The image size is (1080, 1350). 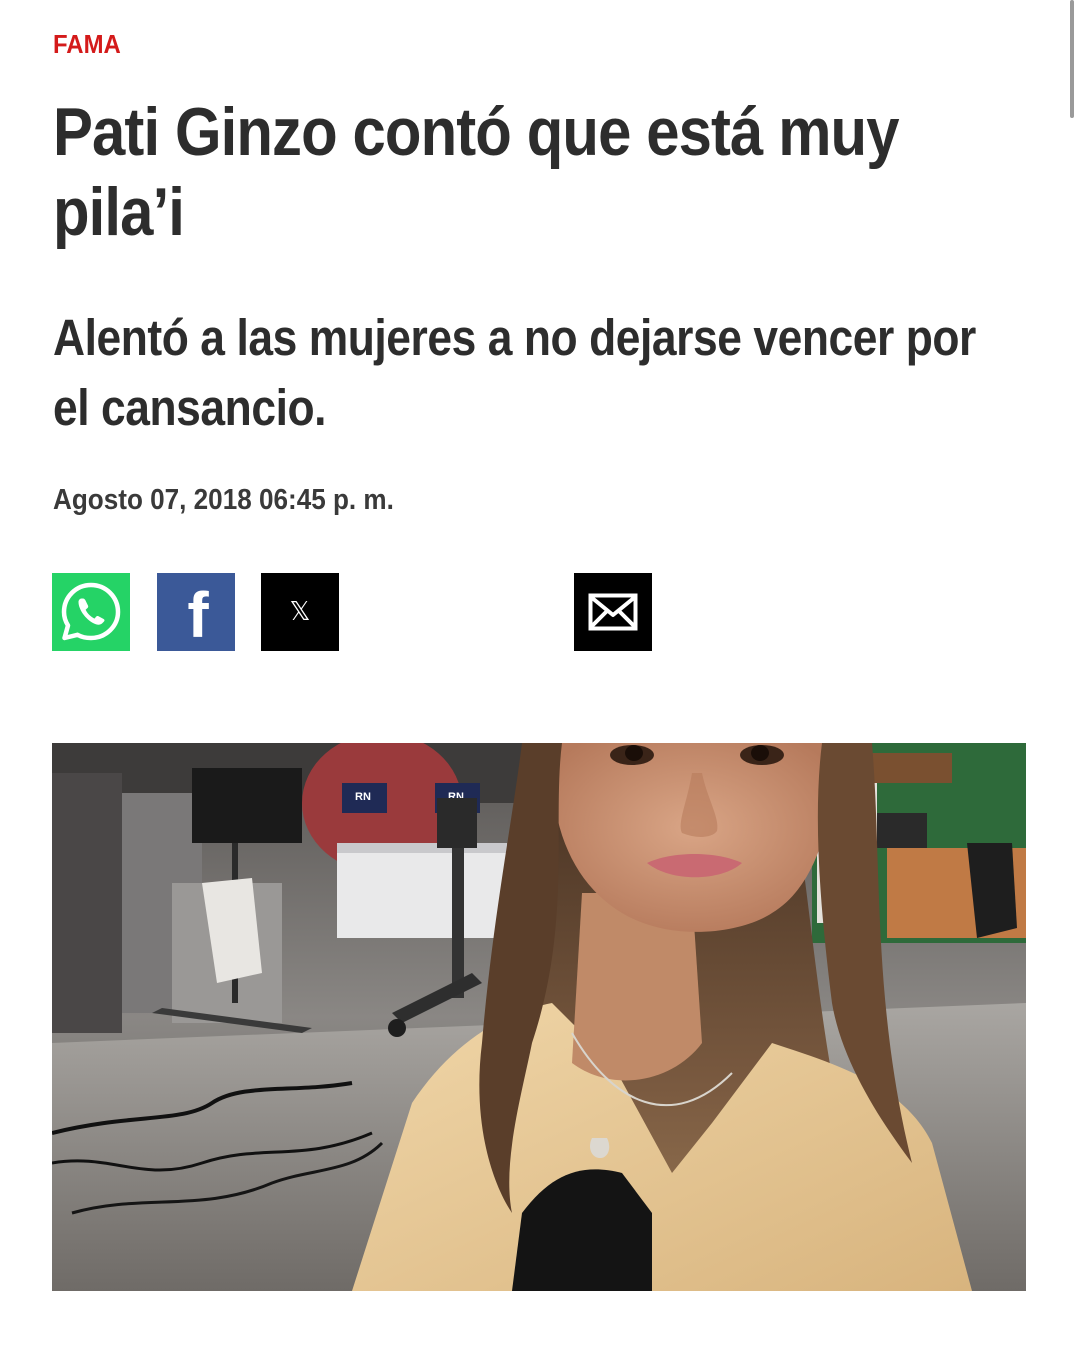 What do you see at coordinates (363, 797) in the screenshot?
I see `studio-logo-1: RN` at bounding box center [363, 797].